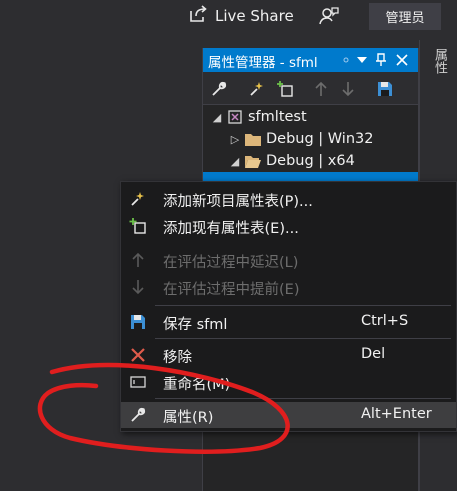 The height and width of the screenshot is (491, 457). I want to click on menu-item-shortcut: Del, so click(373, 354).